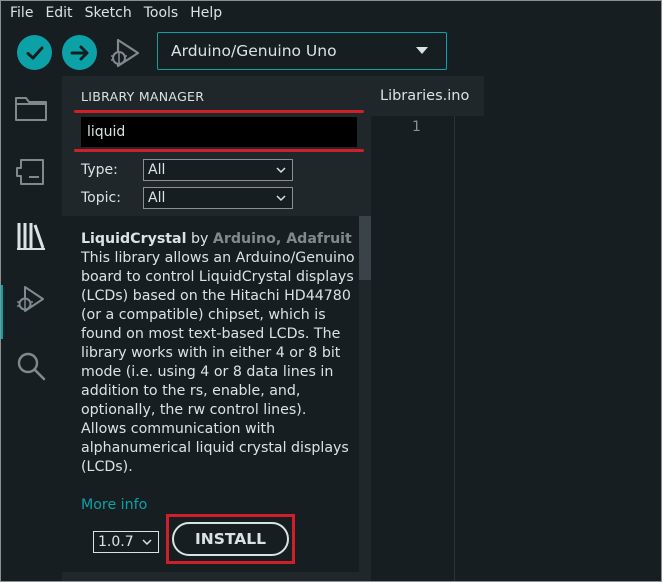  I want to click on gutter-divider, so click(454, 349).